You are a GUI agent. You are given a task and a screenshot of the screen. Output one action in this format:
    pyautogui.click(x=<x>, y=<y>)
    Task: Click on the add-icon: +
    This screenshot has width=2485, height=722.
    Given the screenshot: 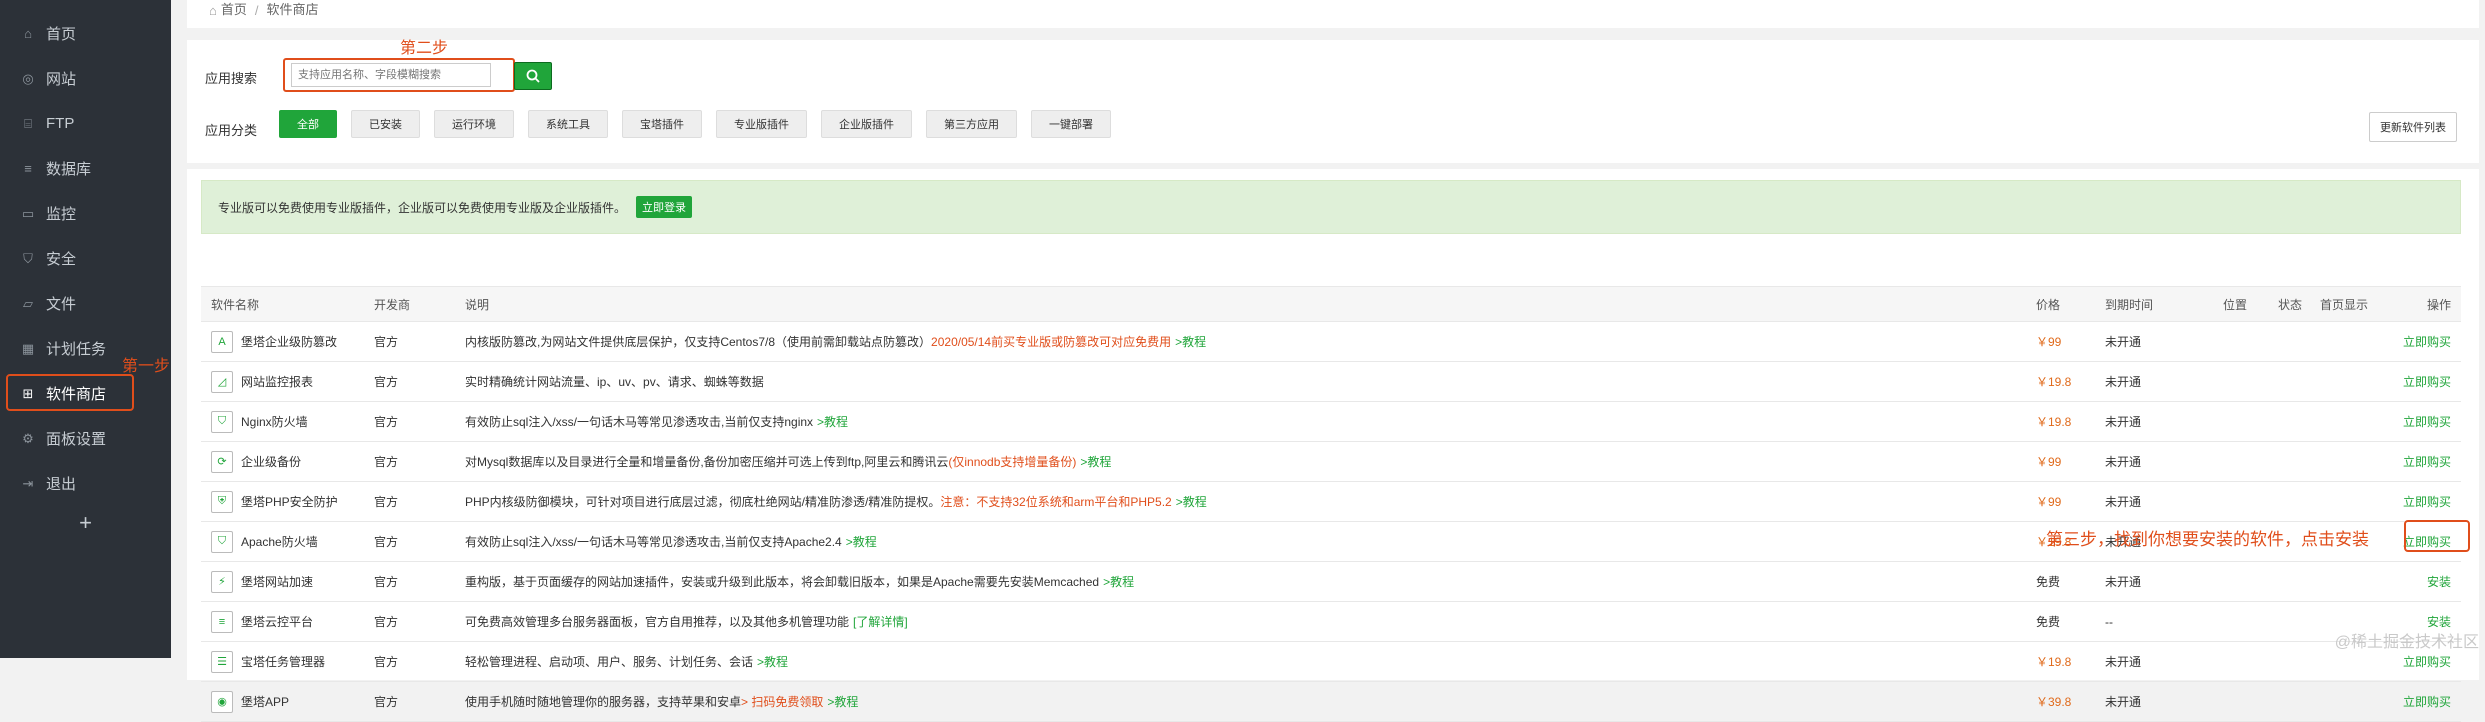 What is the action you would take?
    pyautogui.click(x=85, y=523)
    